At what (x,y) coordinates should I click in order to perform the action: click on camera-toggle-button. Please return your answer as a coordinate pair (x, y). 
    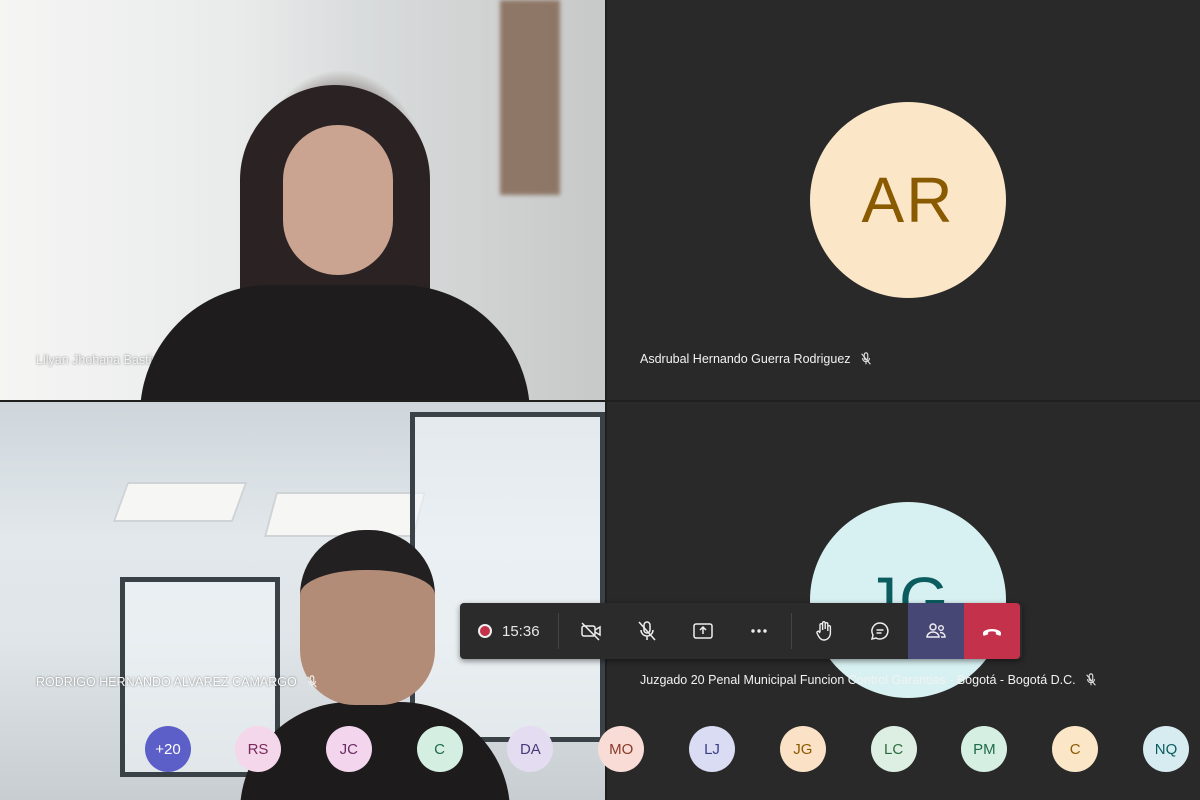
    Looking at the image, I should click on (591, 631).